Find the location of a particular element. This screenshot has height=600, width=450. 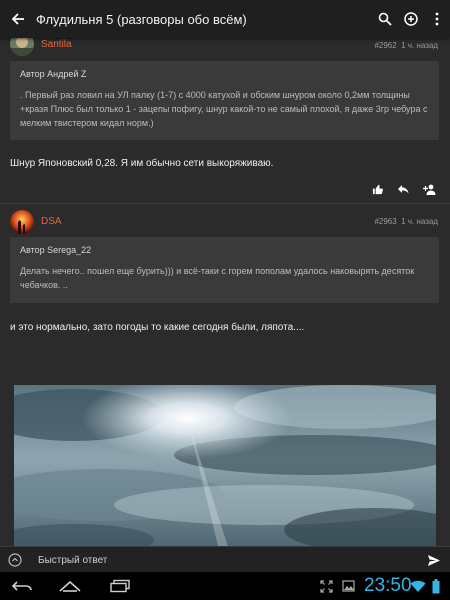

post-header: DSA #2963 1 ч. назад is located at coordinates (225, 222).